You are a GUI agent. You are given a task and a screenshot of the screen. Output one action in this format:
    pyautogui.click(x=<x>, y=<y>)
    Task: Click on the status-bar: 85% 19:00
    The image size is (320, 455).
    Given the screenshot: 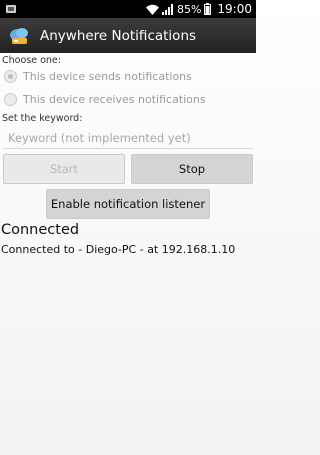 What is the action you would take?
    pyautogui.click(x=128, y=9)
    